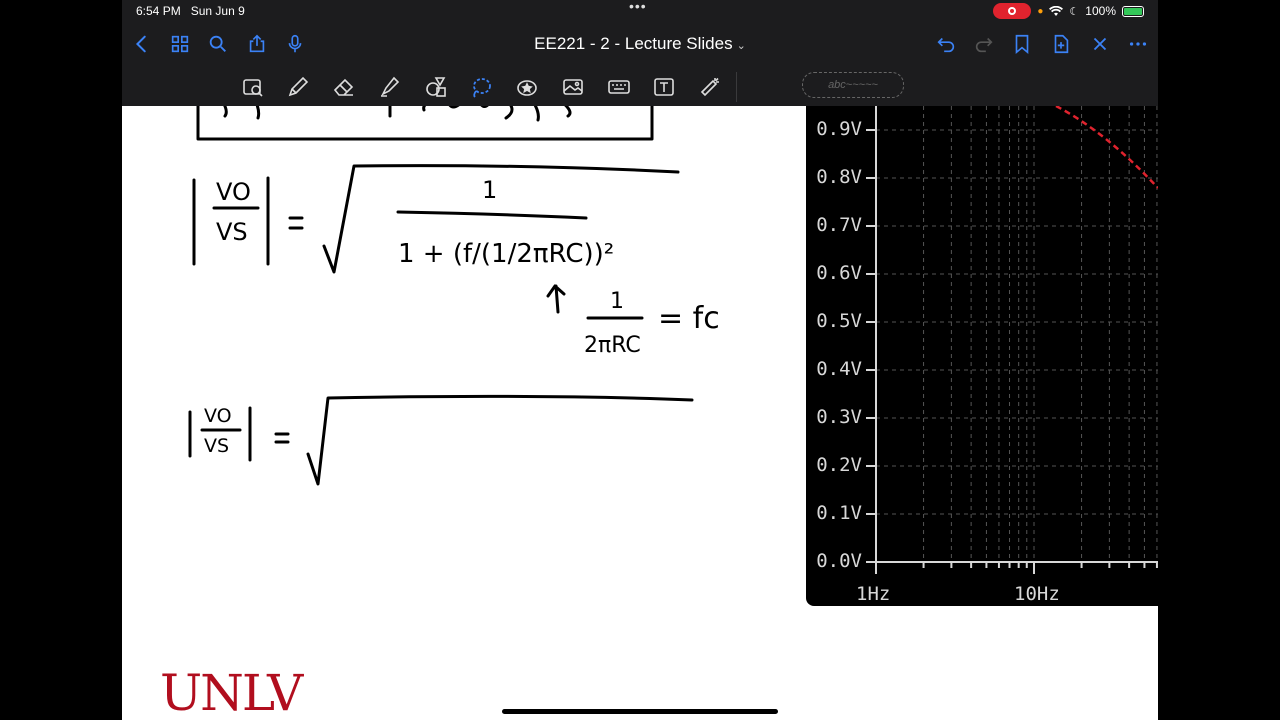 This screenshot has width=1280, height=720. I want to click on plot-trace, so click(1106, 146).